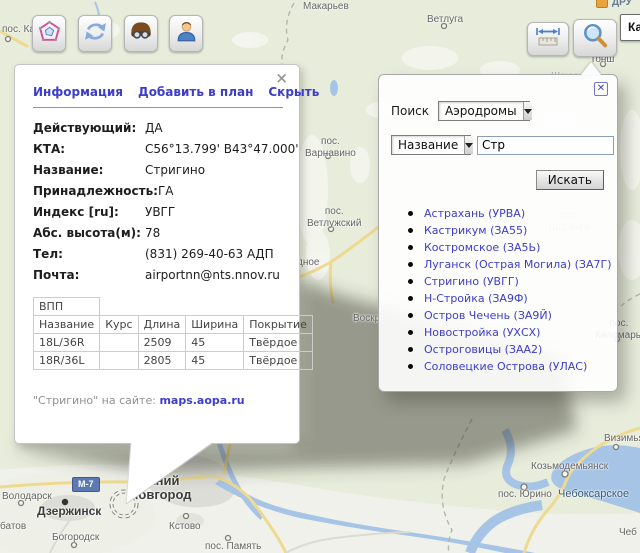 The width and height of the screenshot is (640, 553). Describe the element at coordinates (169, 473) in the screenshot. I see `popup-tail` at that location.